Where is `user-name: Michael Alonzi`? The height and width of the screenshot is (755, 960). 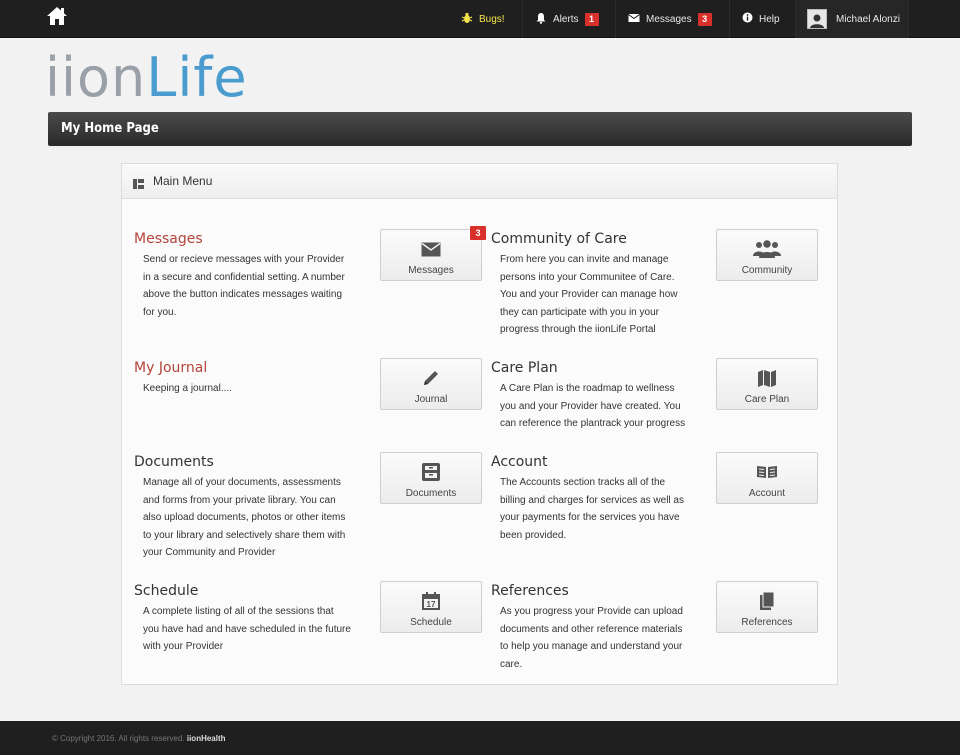 user-name: Michael Alonzi is located at coordinates (868, 19).